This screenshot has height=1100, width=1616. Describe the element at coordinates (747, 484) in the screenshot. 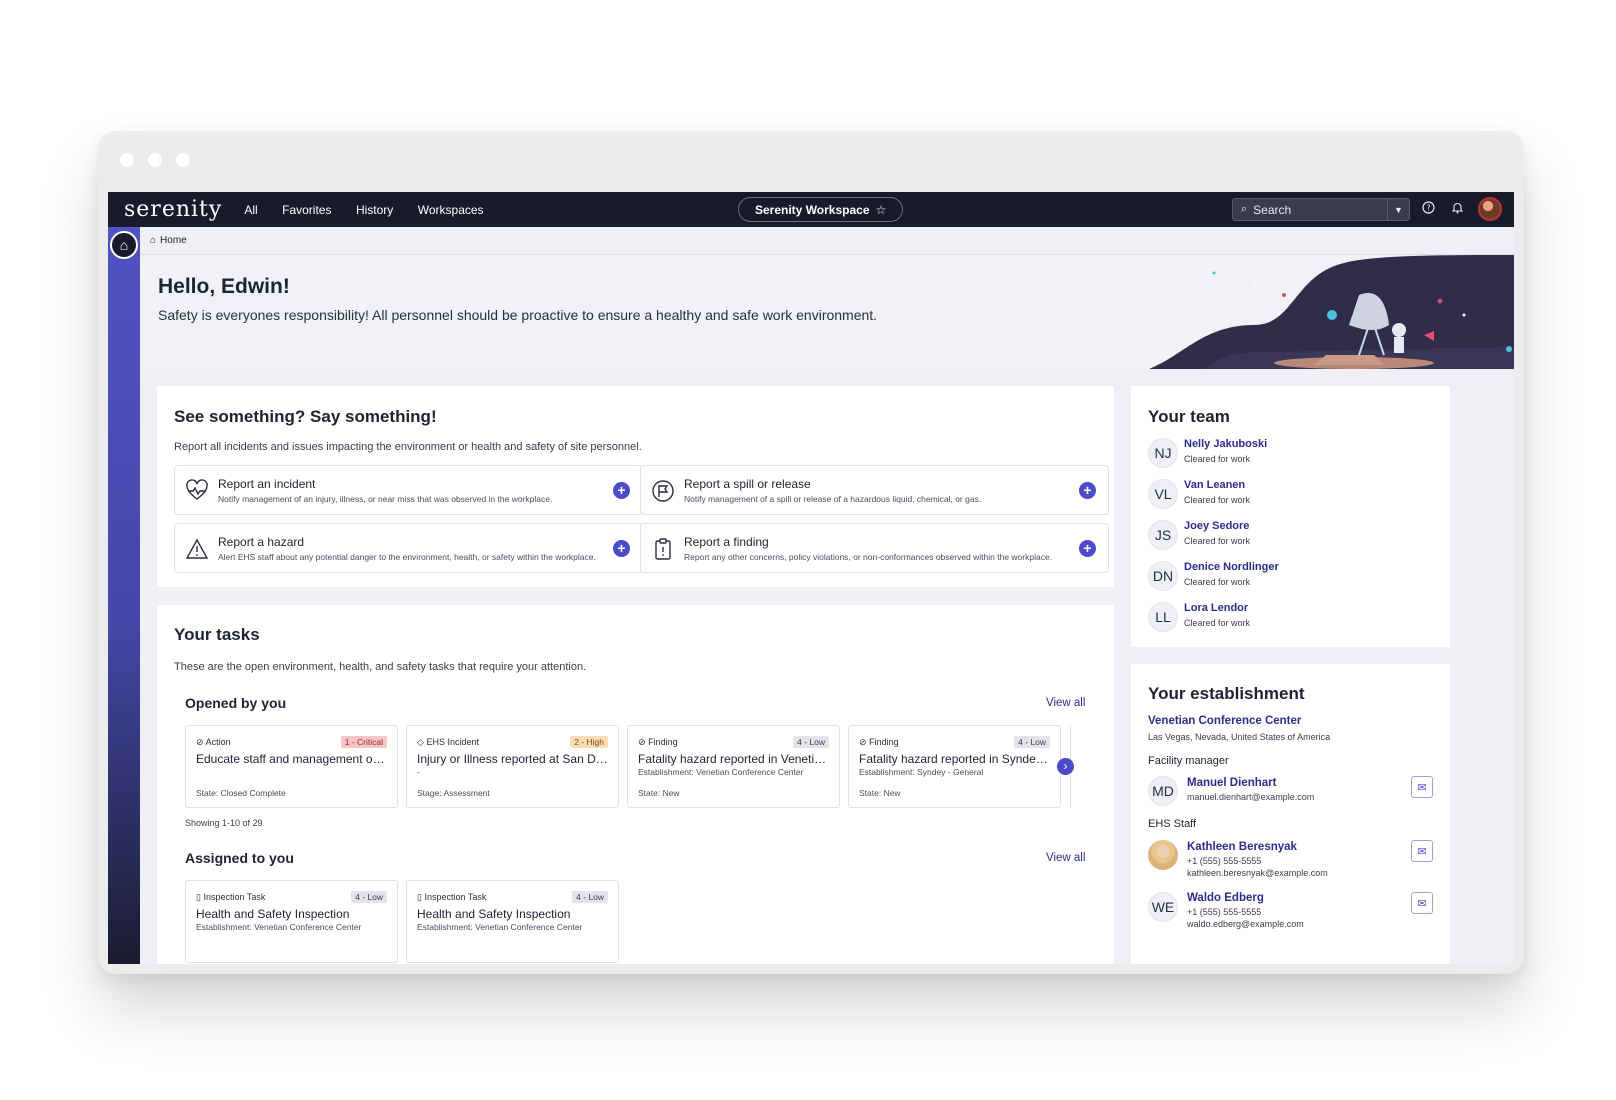

I see `report-item-title: Report a spill or release` at that location.